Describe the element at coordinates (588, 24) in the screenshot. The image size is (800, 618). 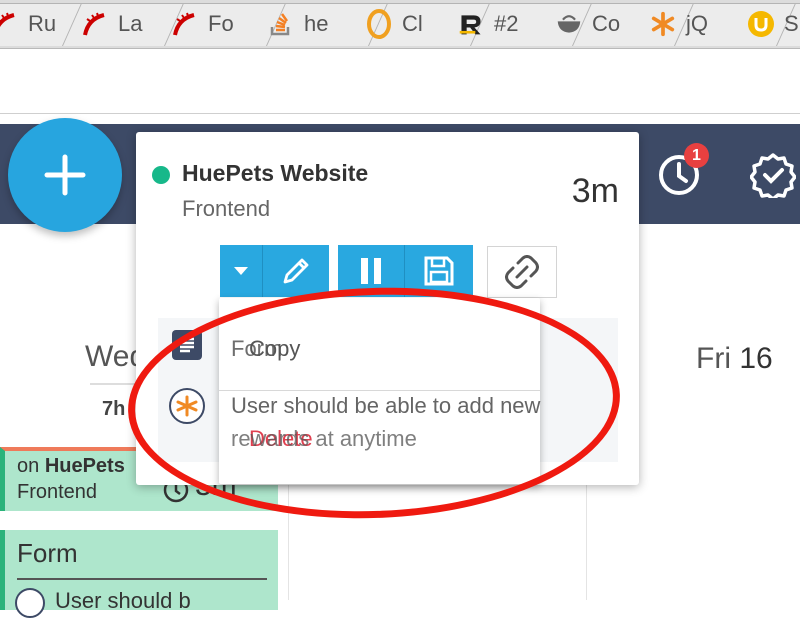
I see `tab-content: Co` at that location.